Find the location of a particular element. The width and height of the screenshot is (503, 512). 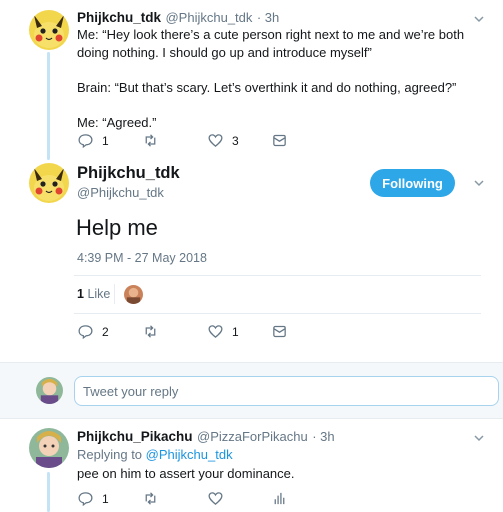

tweet-header: Phijkchu_tdk @Phijkchu_tdk · 3h is located at coordinates (178, 18).